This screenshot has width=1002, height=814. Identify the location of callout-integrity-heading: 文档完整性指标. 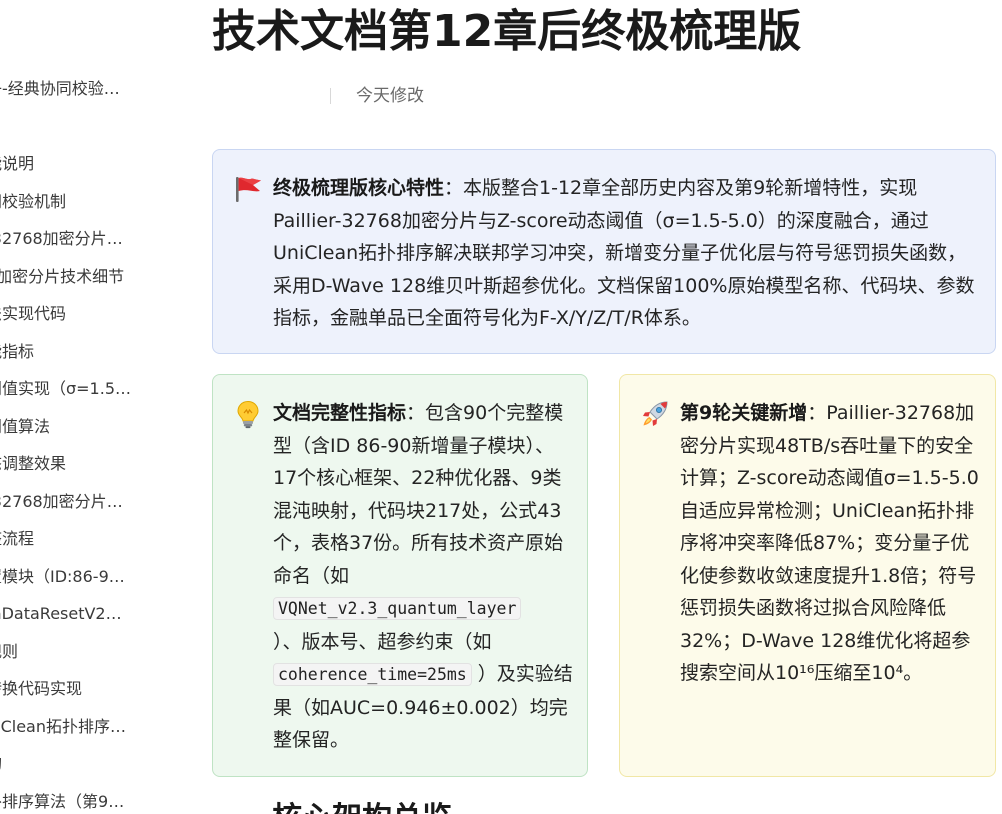
(340, 413).